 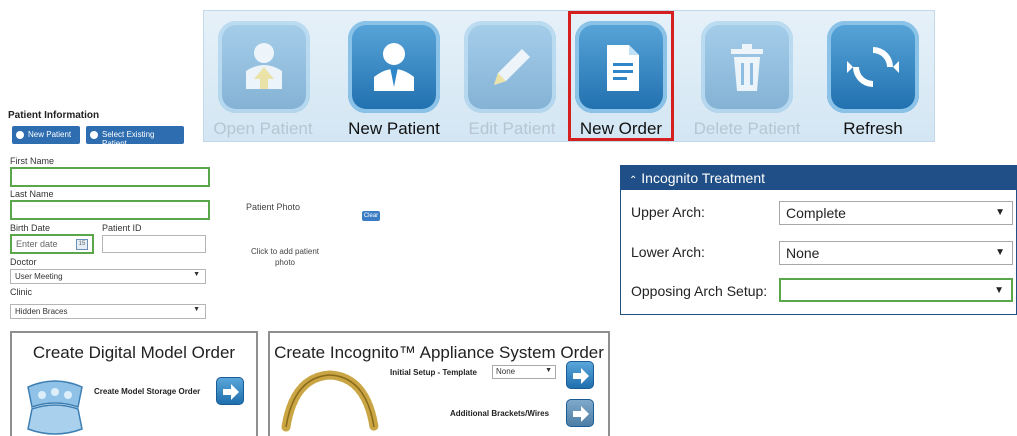 I want to click on patient-id-label: Patient ID, so click(x=122, y=228).